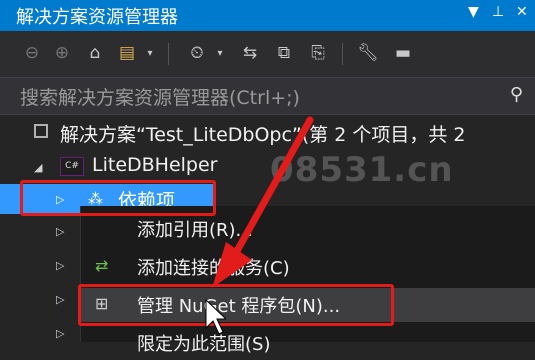 This screenshot has height=360, width=535. What do you see at coordinates (250, 53) in the screenshot?
I see `sync-icon: ⇆` at bounding box center [250, 53].